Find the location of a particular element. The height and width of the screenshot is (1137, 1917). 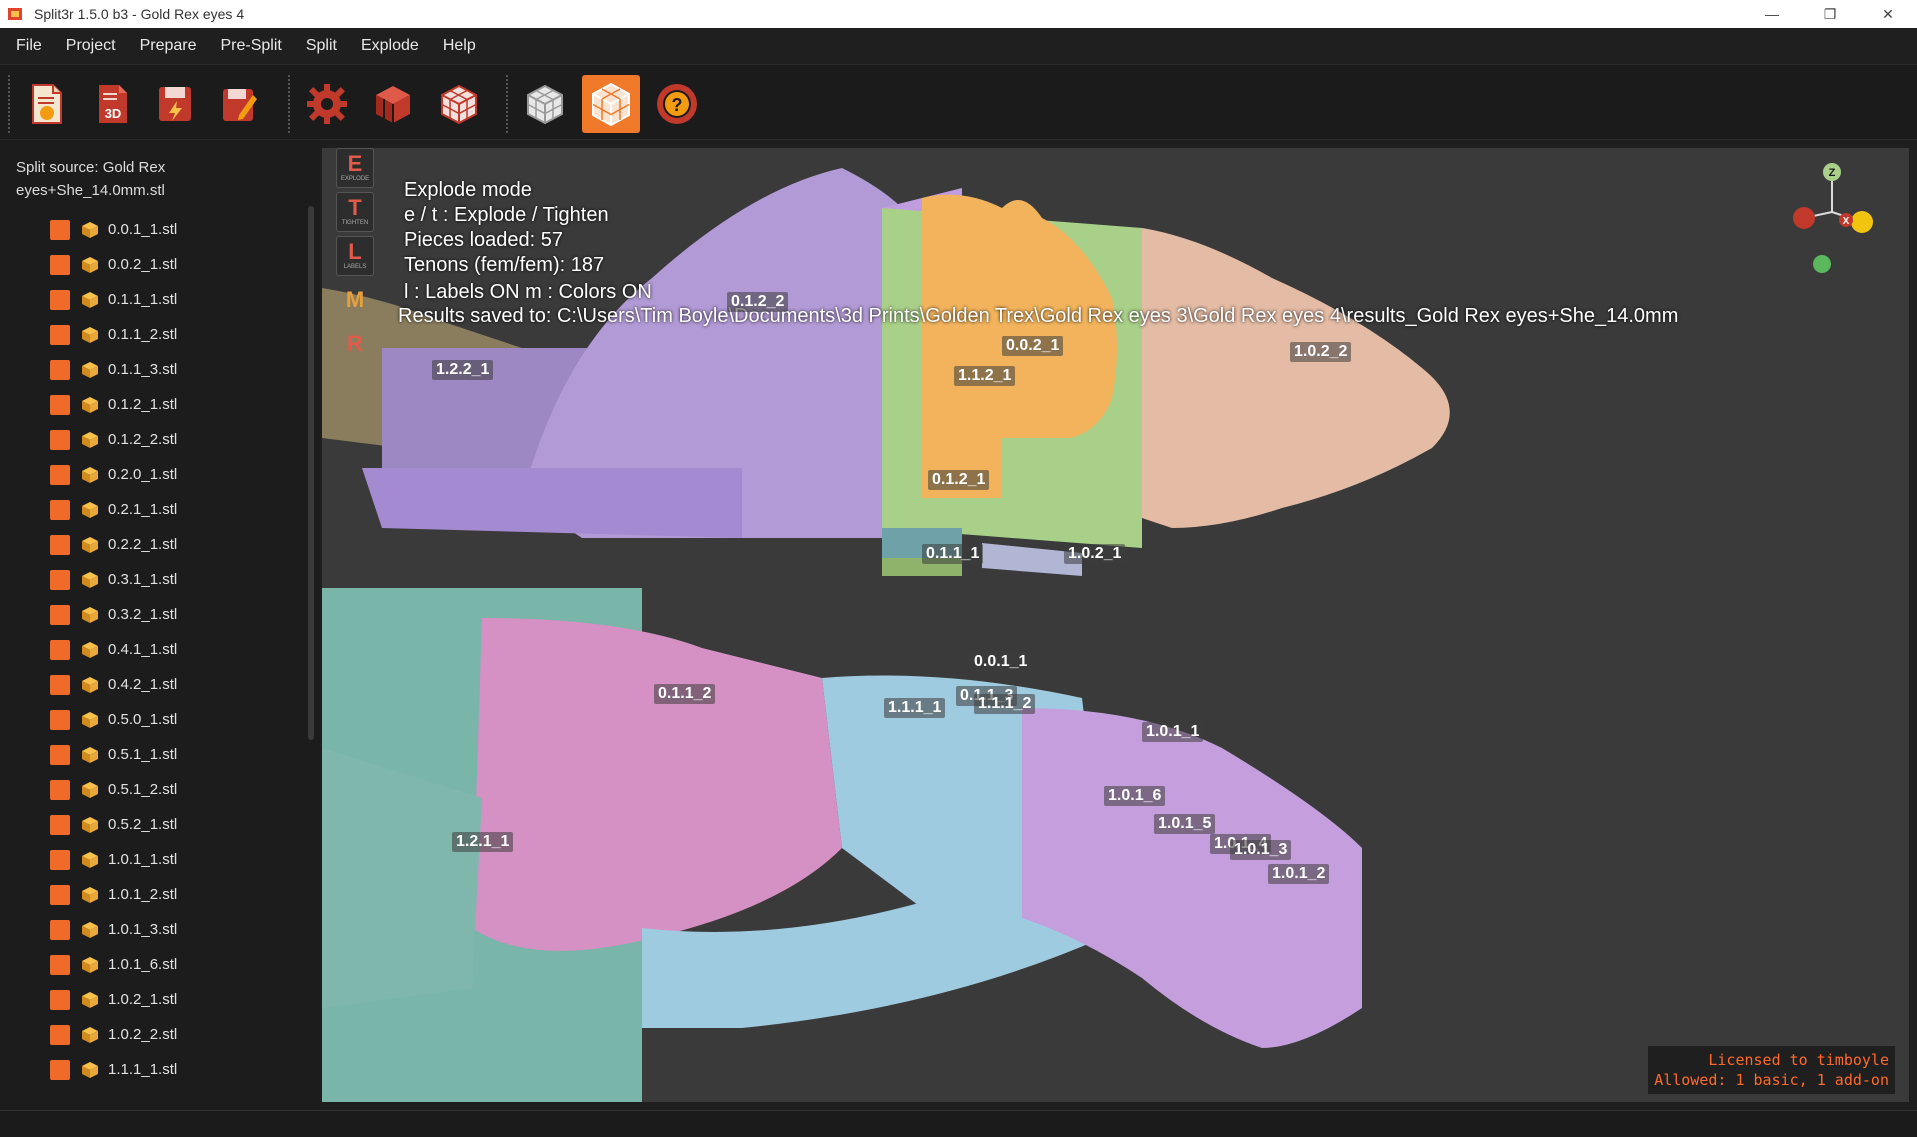

file-list-item: 0.0.1_1.stl is located at coordinates (150, 229).